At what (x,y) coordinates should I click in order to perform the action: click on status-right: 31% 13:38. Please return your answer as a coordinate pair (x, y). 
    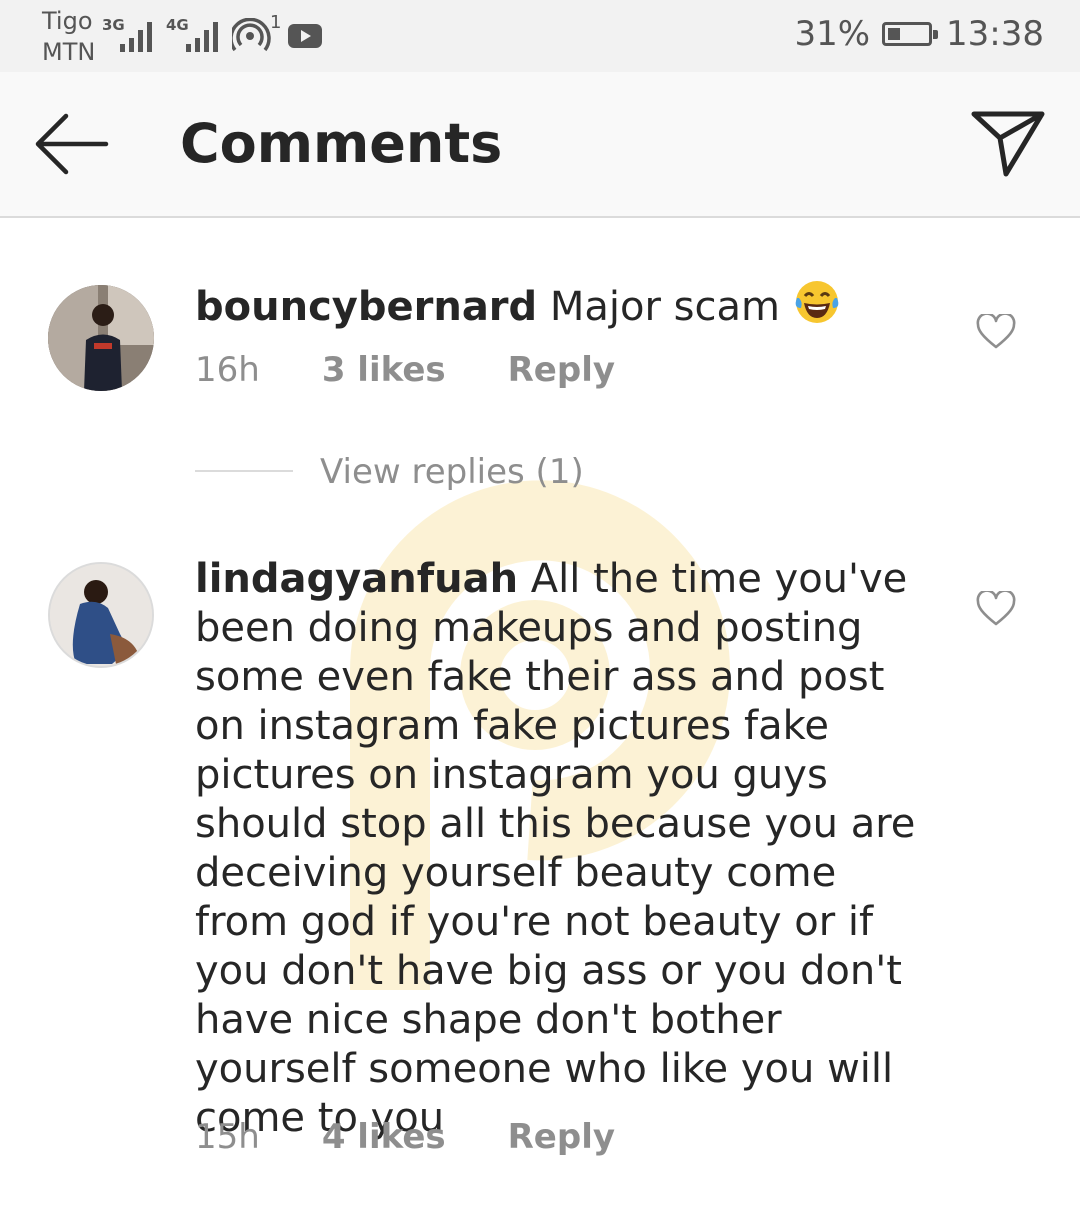
    Looking at the image, I should click on (919, 34).